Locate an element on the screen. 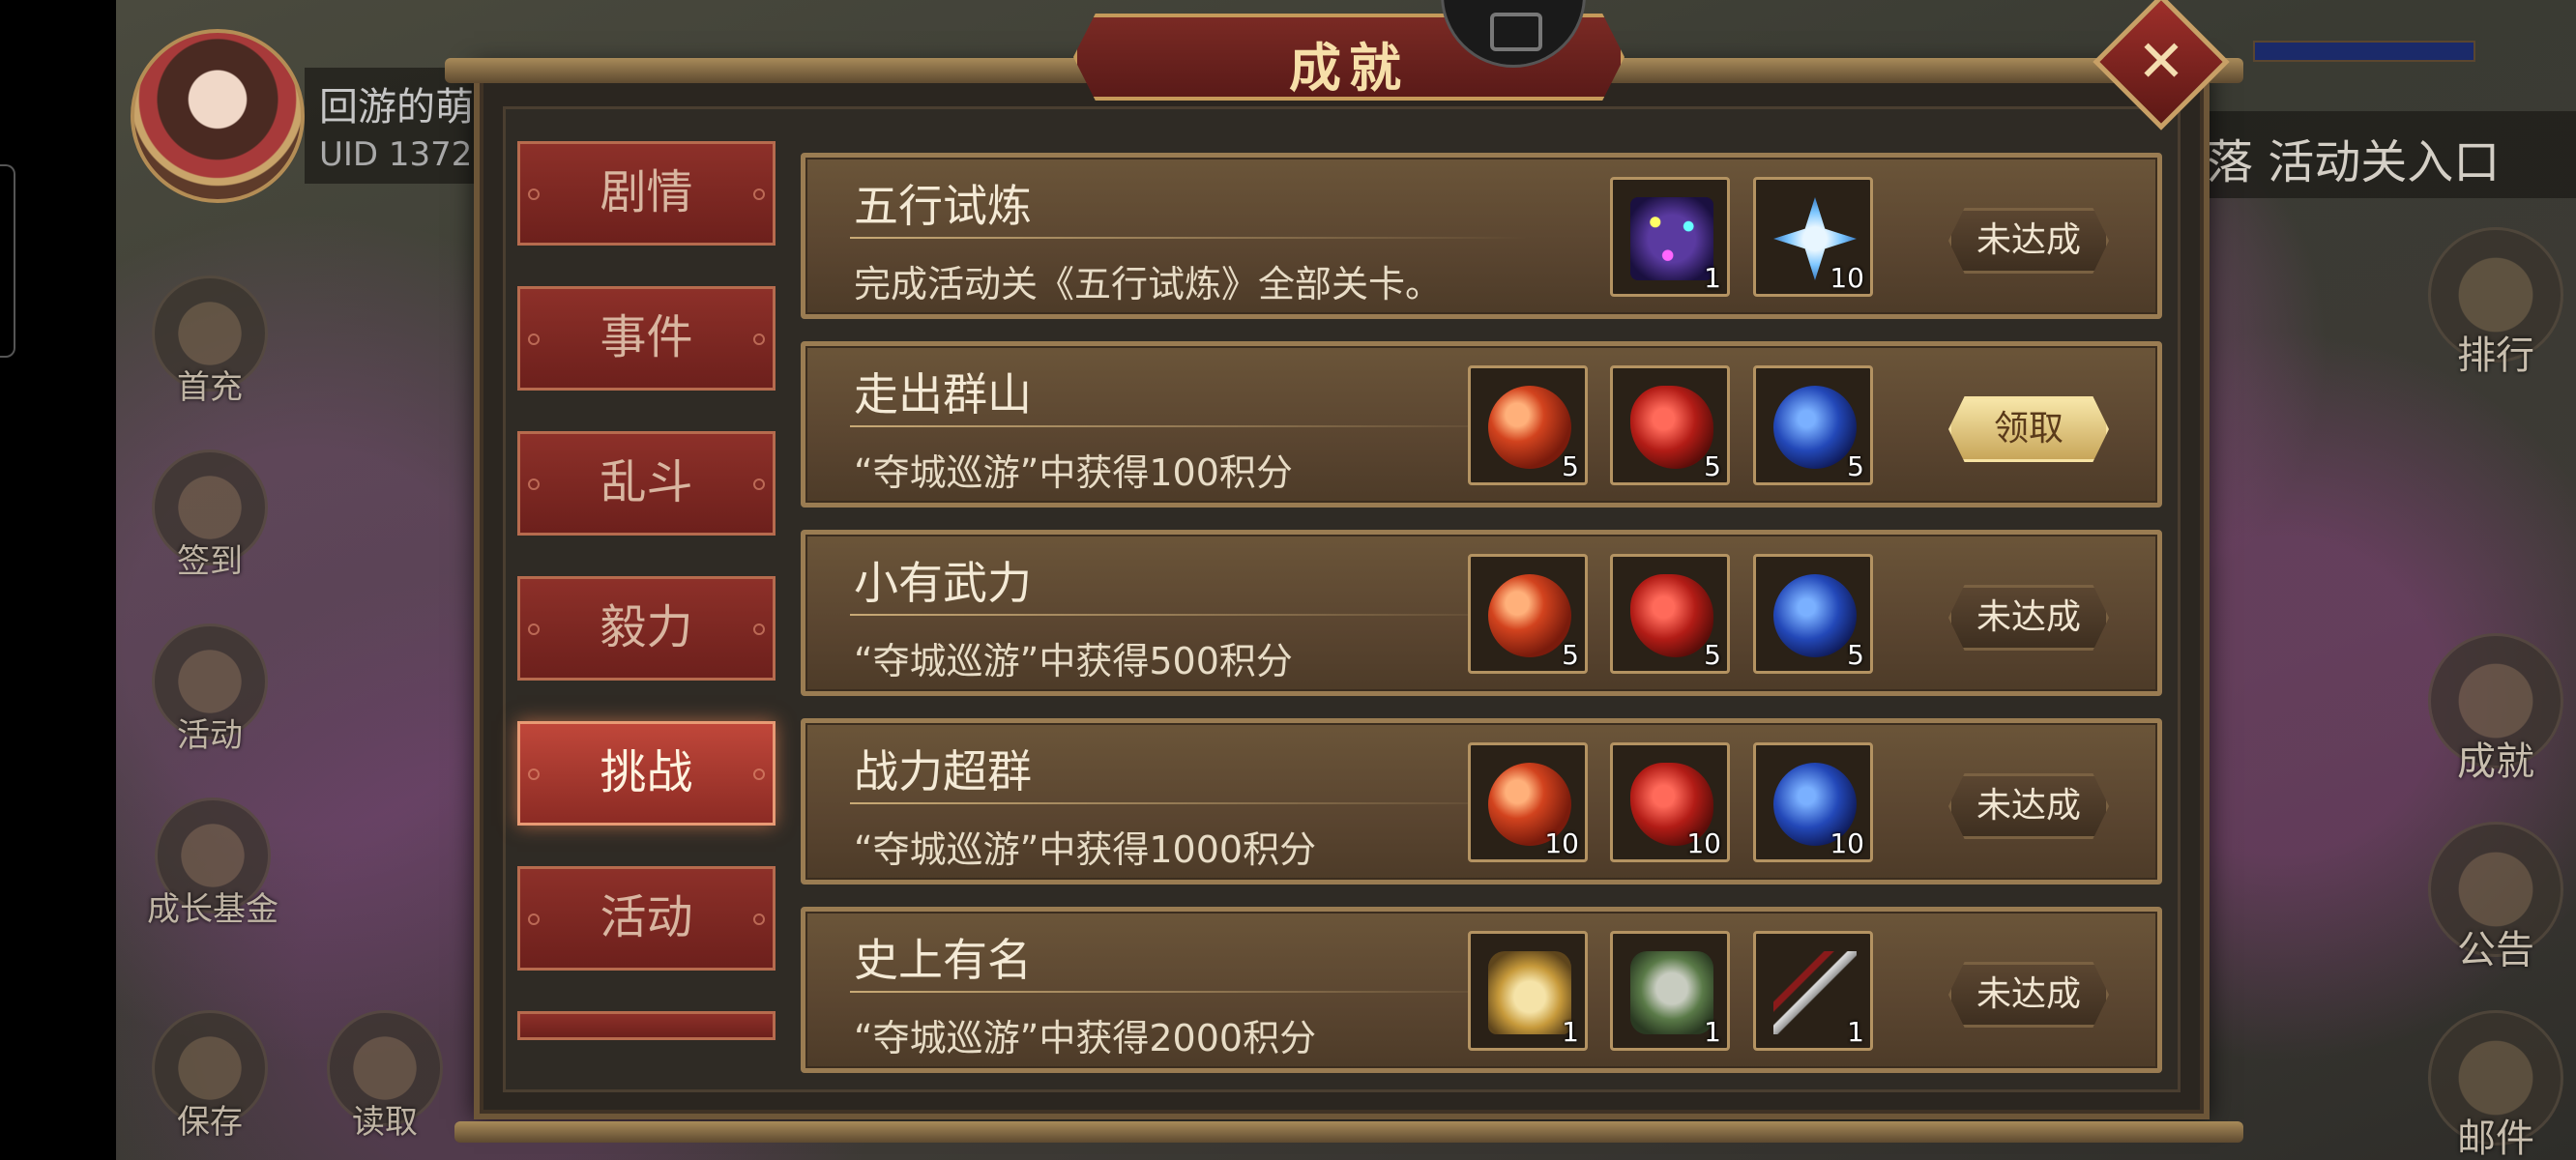 Image resolution: width=2576 pixels, height=1160 pixels. achievement-row: 史上有名 “夺城巡游”中获得2000积分 1 1 1 未达成 is located at coordinates (1481, 990).